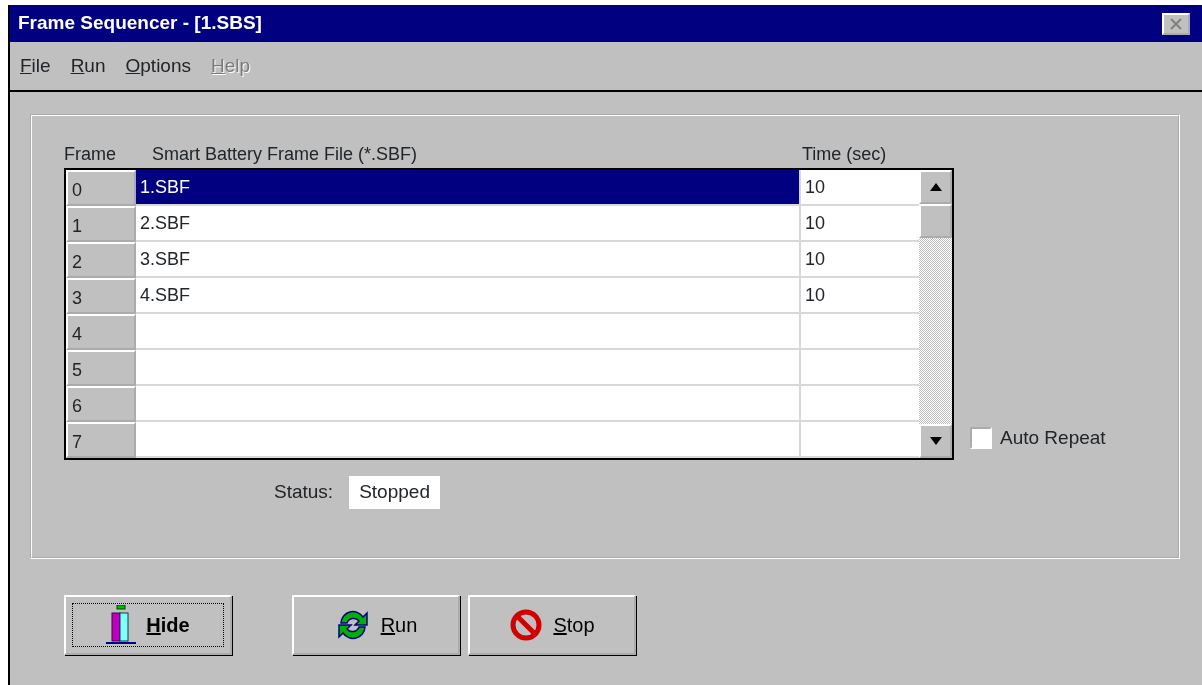 The image size is (1202, 685). Describe the element at coordinates (158, 66) in the screenshot. I see `menu-item: Options` at that location.